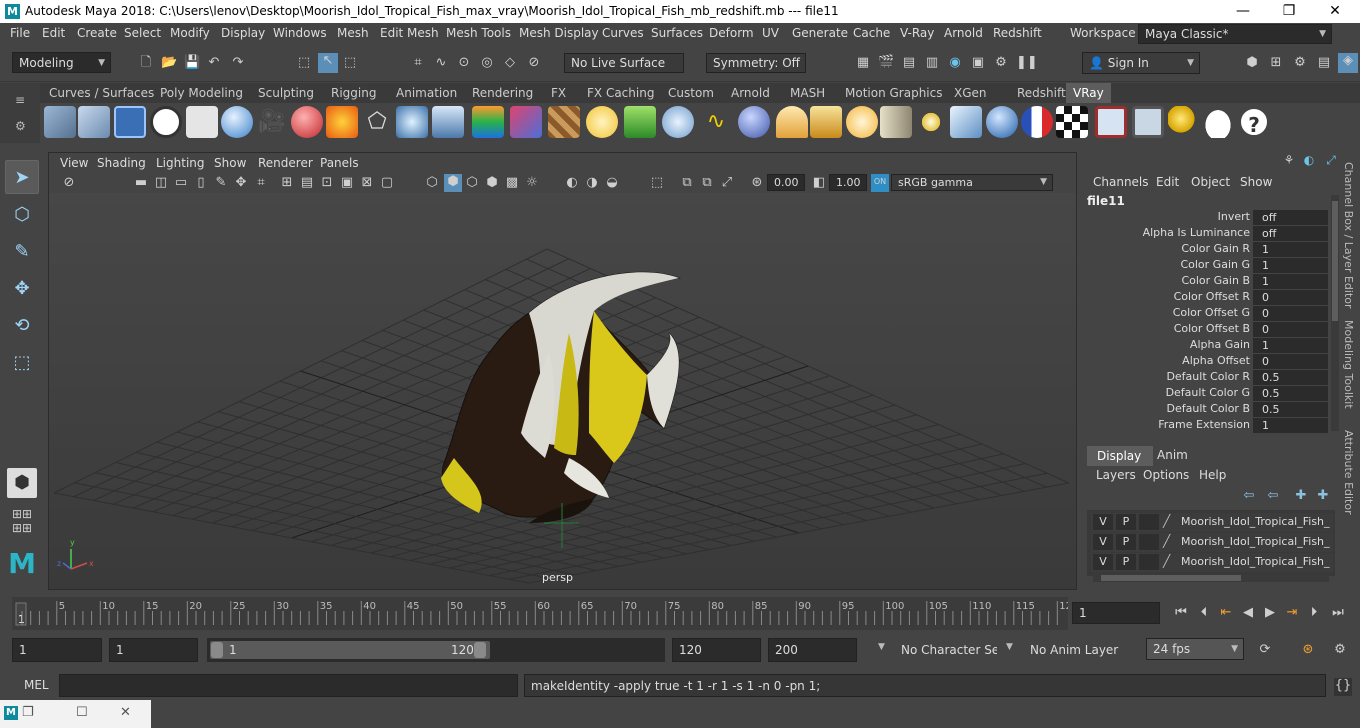 The width and height of the screenshot is (1360, 728). What do you see at coordinates (181, 183) in the screenshot?
I see `image-plane-icon: ▭` at bounding box center [181, 183].